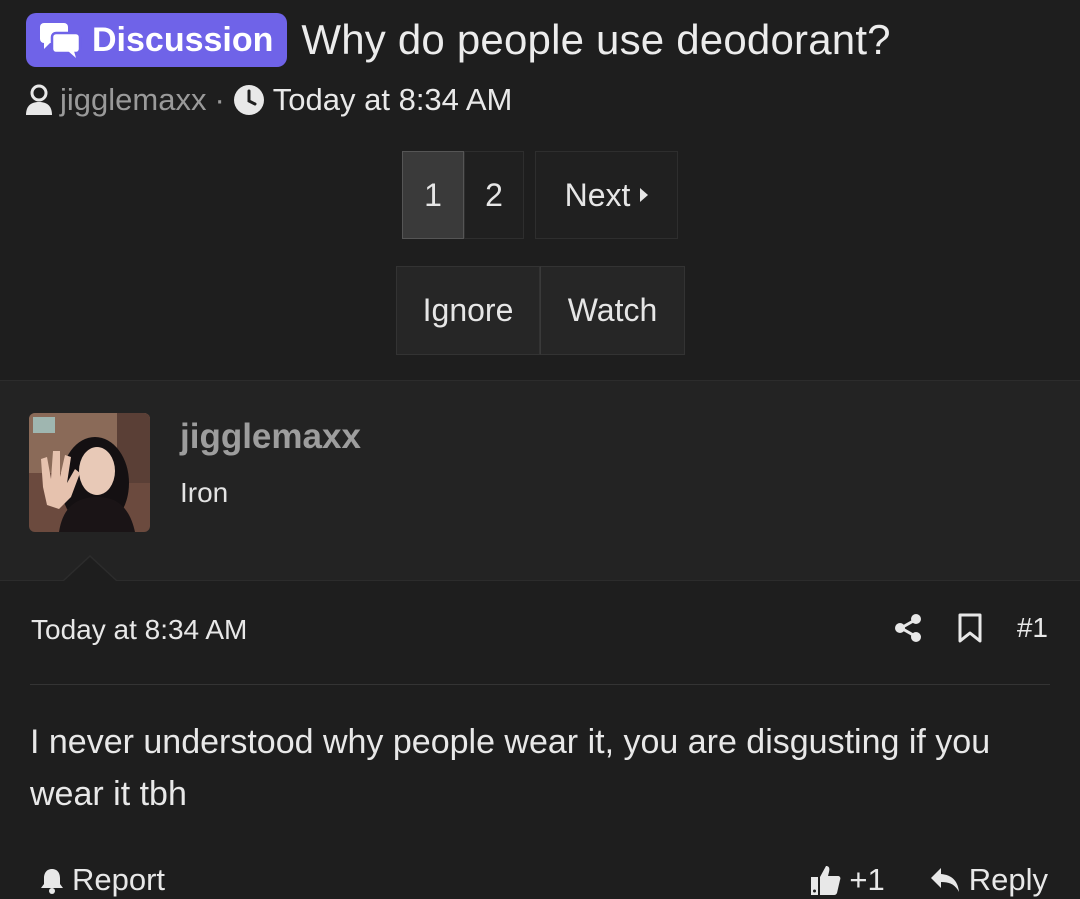  I want to click on next-label: Next, so click(597, 194).